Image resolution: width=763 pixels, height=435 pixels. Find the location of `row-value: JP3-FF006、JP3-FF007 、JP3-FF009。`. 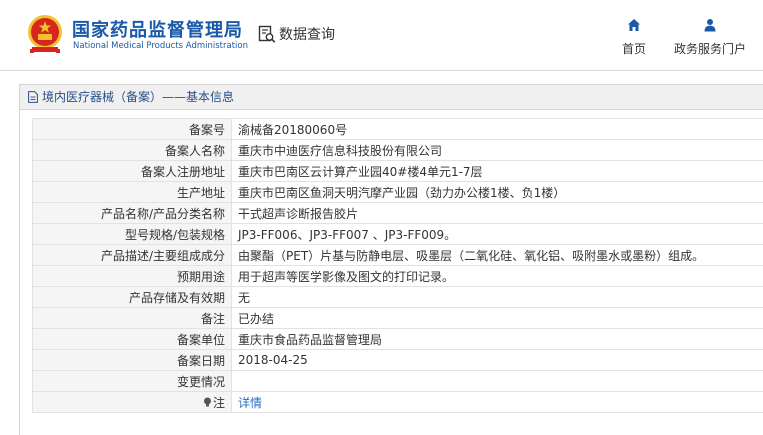

row-value: JP3-FF006、JP3-FF007 、JP3-FF009。 is located at coordinates (497, 234).